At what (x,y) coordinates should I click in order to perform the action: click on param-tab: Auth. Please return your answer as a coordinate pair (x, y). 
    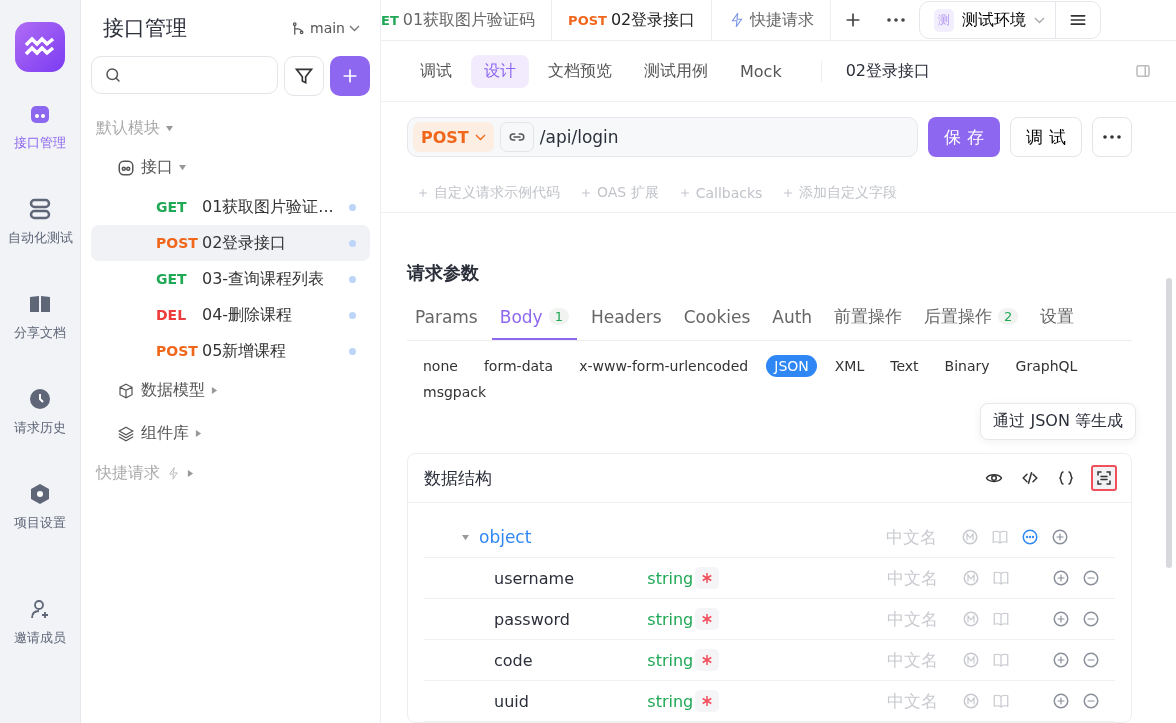
    Looking at the image, I should click on (792, 318).